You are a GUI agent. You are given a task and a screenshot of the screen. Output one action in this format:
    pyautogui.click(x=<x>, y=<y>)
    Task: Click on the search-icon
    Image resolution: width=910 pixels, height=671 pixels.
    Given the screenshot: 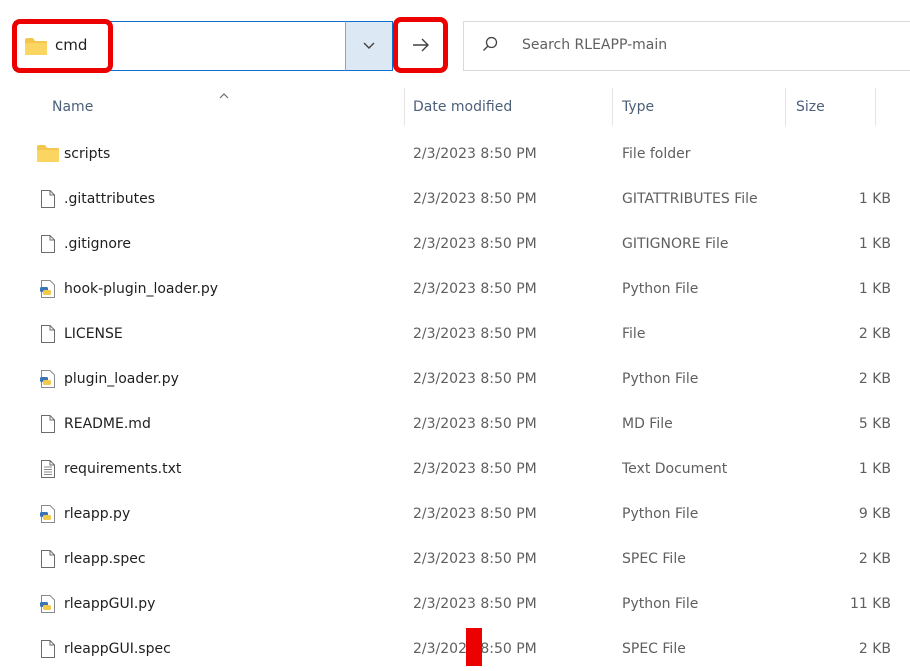 What is the action you would take?
    pyautogui.click(x=490, y=46)
    